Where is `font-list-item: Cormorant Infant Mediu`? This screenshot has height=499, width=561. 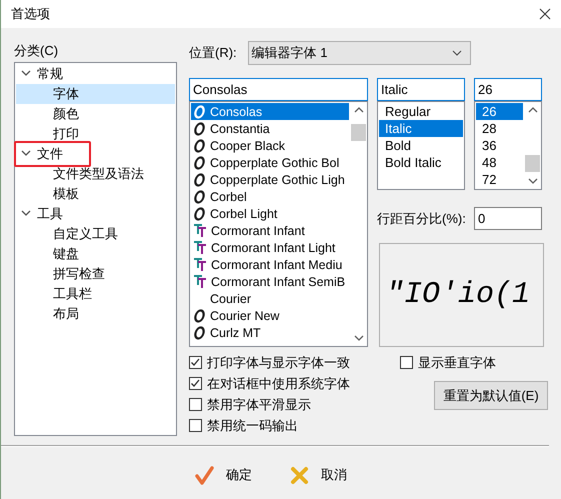 font-list-item: Cormorant Infant Mediu is located at coordinates (270, 264).